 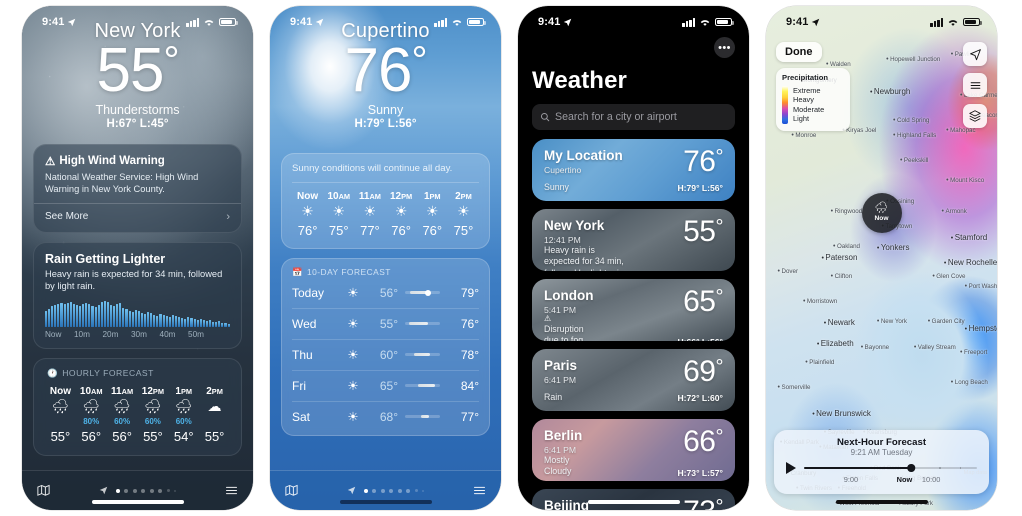 What do you see at coordinates (946, 321) in the screenshot?
I see `map-place-label: Garden City` at bounding box center [946, 321].